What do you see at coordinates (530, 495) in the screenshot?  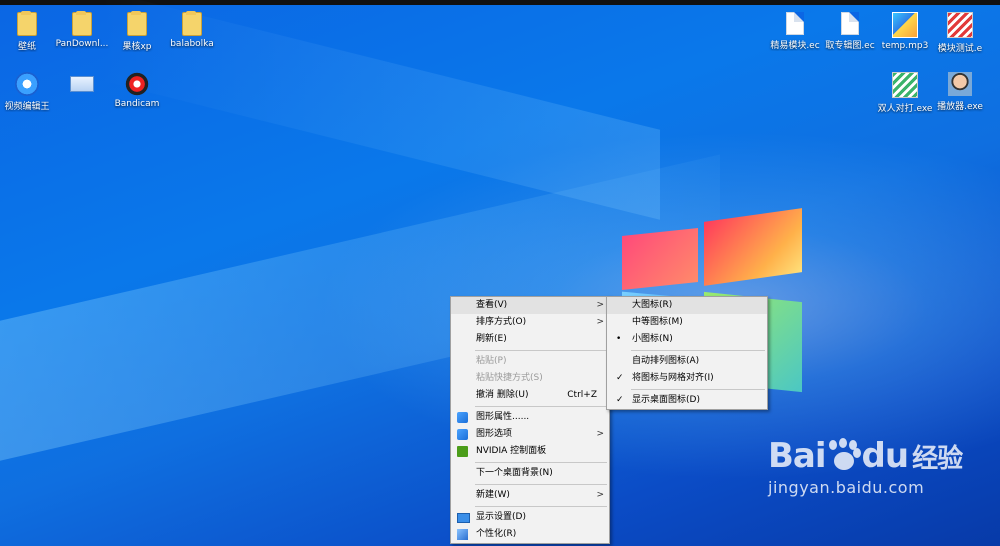 I see `menu-item-new: 新建(W) >` at bounding box center [530, 495].